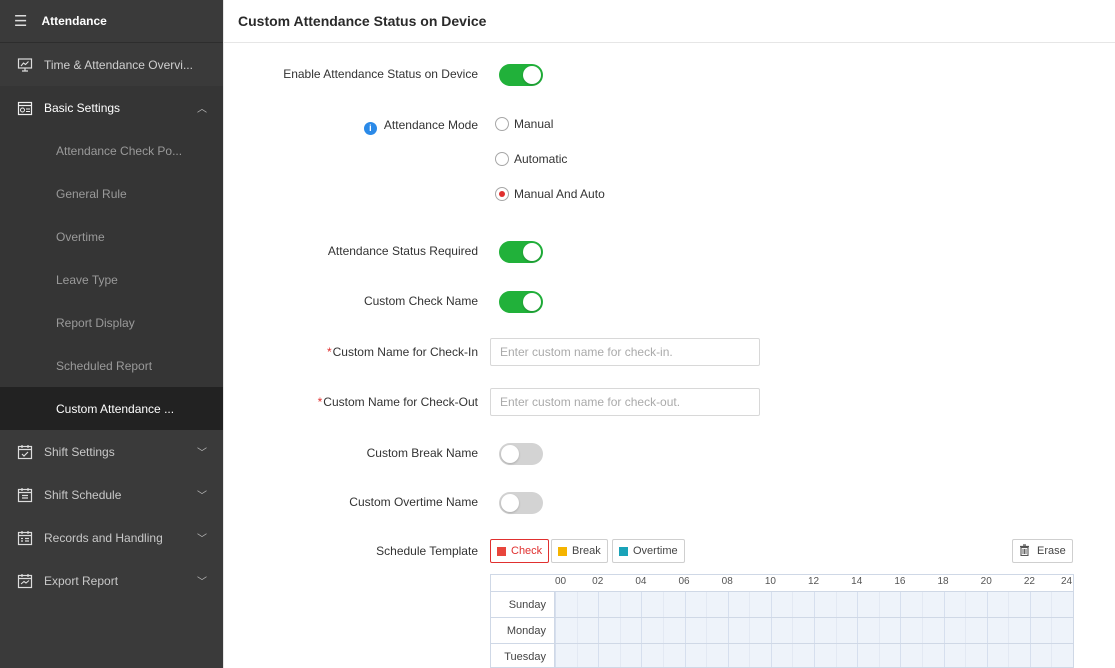 This screenshot has height=668, width=1115. What do you see at coordinates (655, 551) in the screenshot?
I see `template-button-label: Overtime` at bounding box center [655, 551].